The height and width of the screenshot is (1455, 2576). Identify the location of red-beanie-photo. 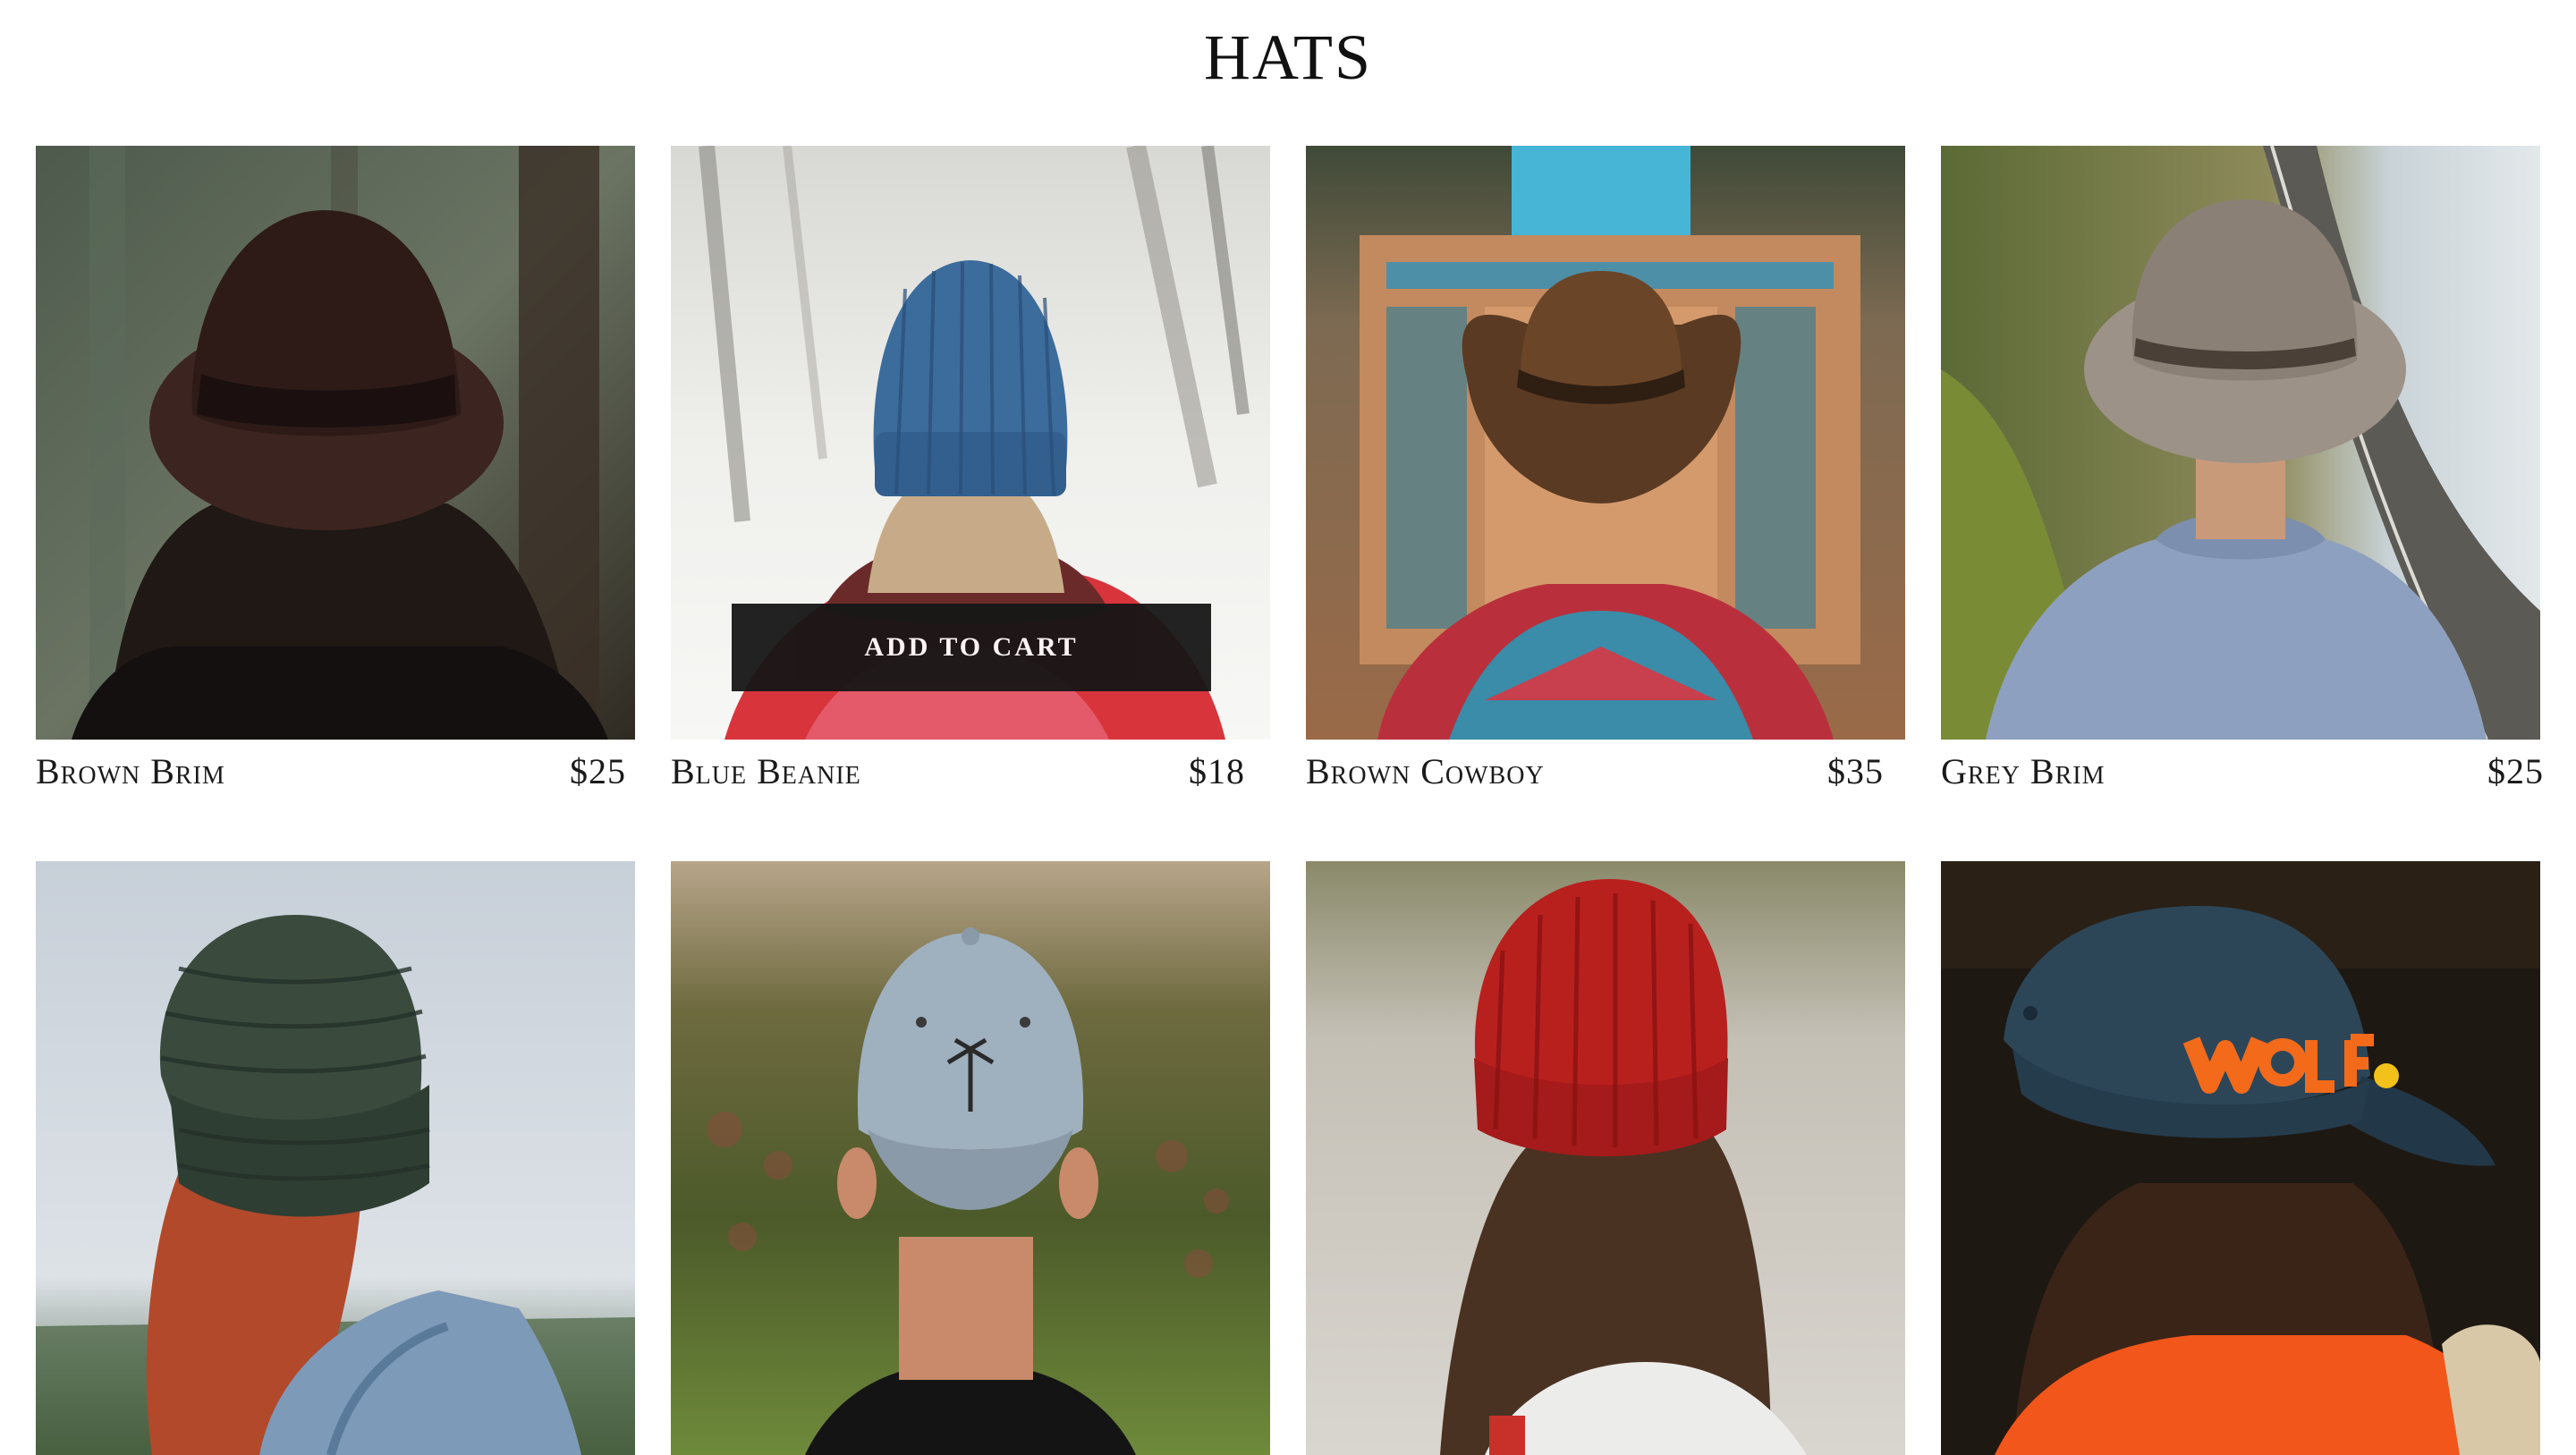
(1605, 1158).